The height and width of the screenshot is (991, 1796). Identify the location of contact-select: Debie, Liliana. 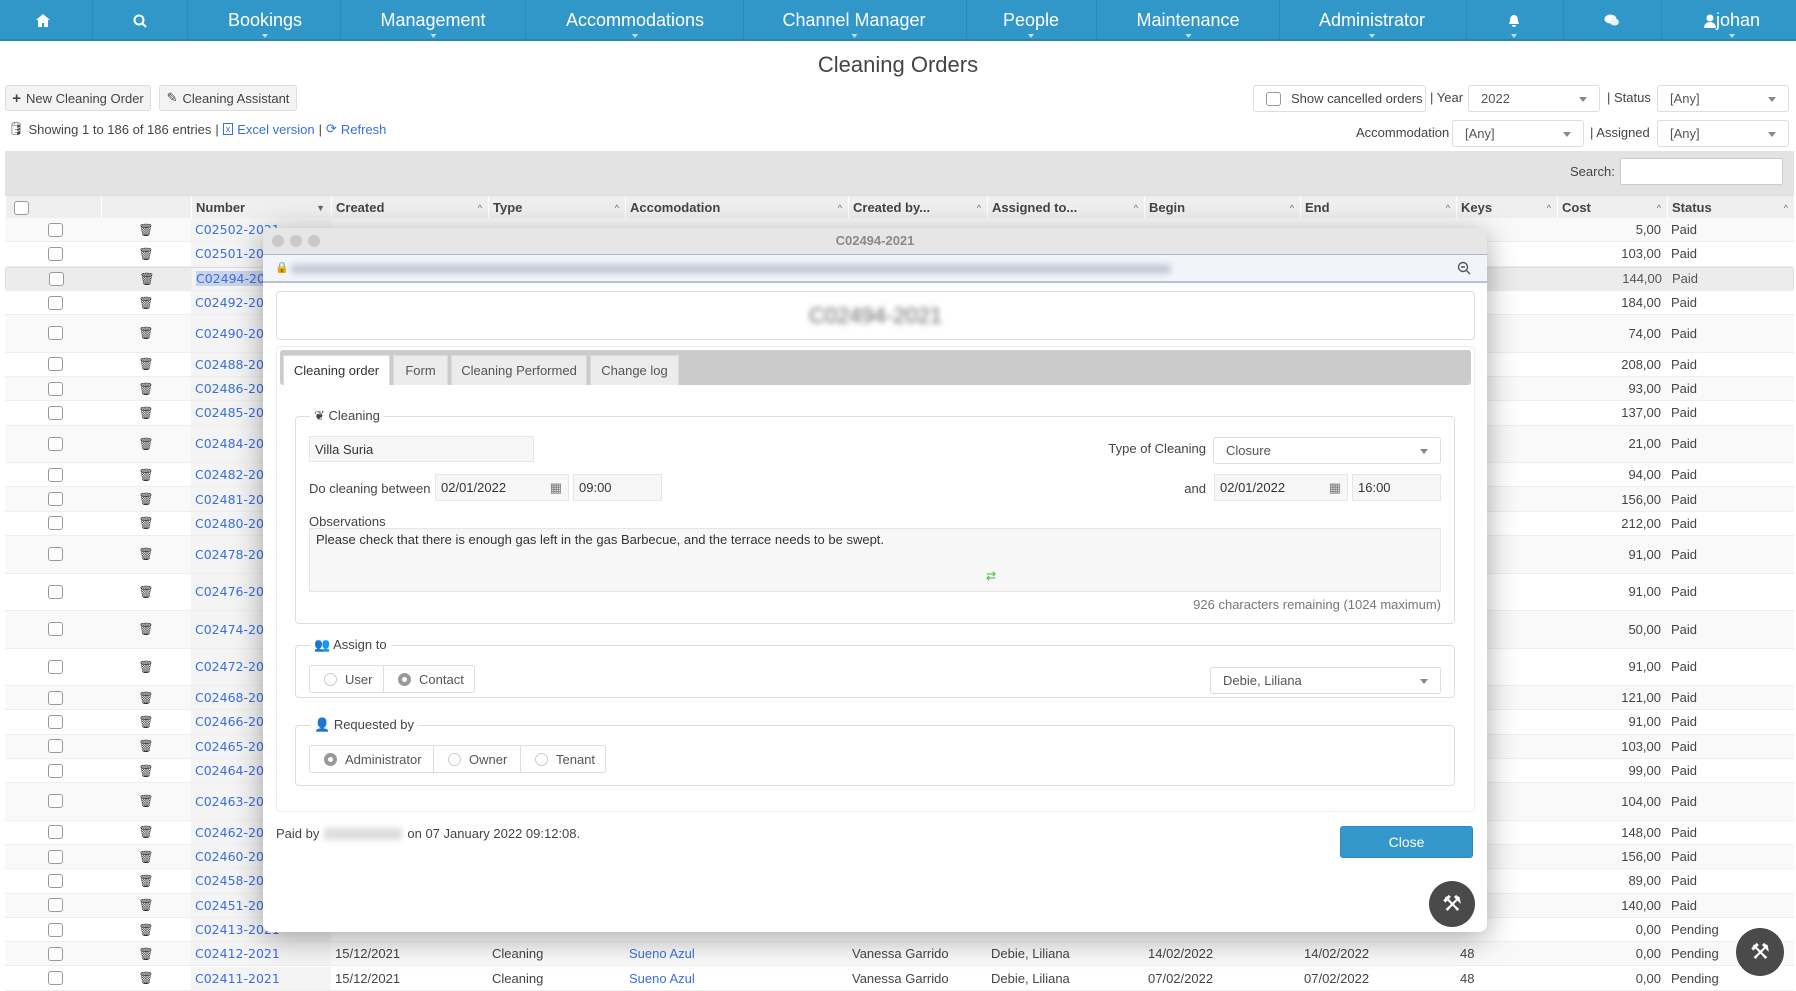
(1325, 680).